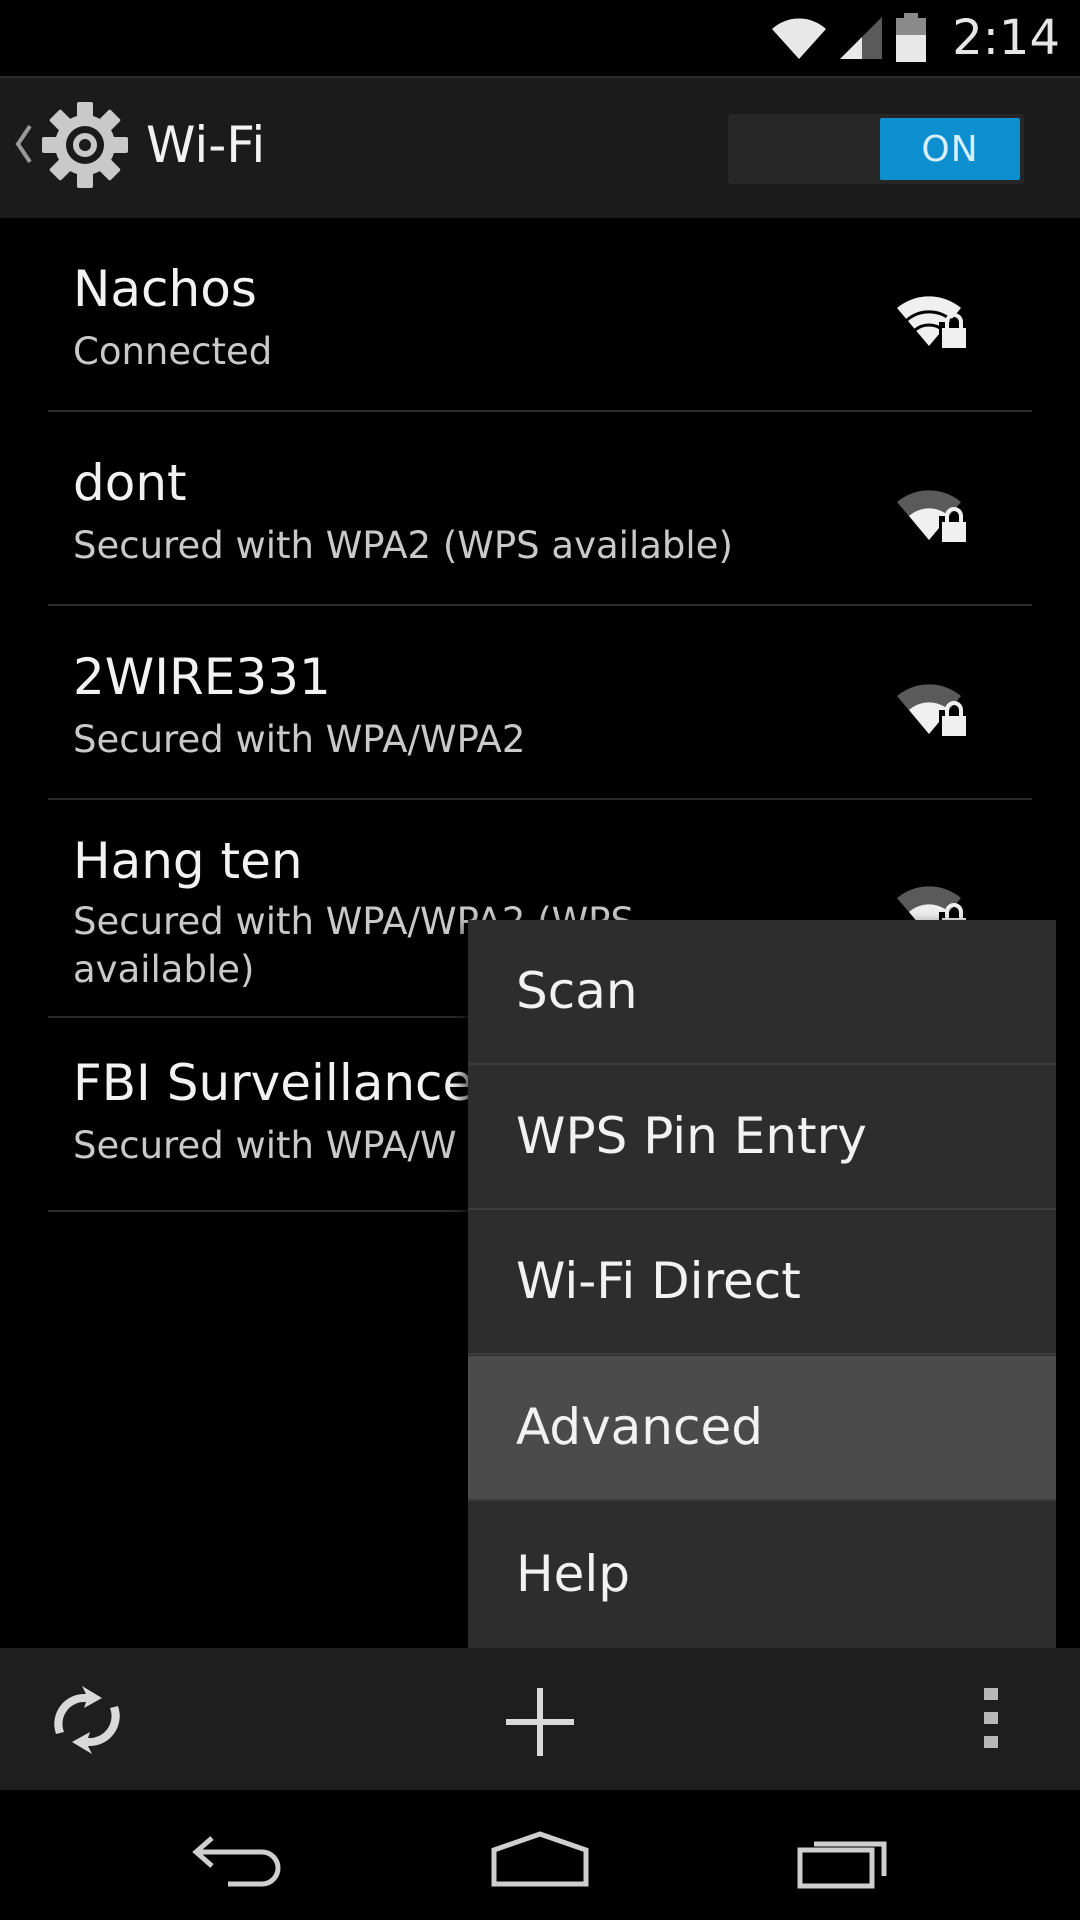 The width and height of the screenshot is (1080, 1920). What do you see at coordinates (540, 509) in the screenshot?
I see `network-item-dont: dont Secured with WPA2 (WPS available)` at bounding box center [540, 509].